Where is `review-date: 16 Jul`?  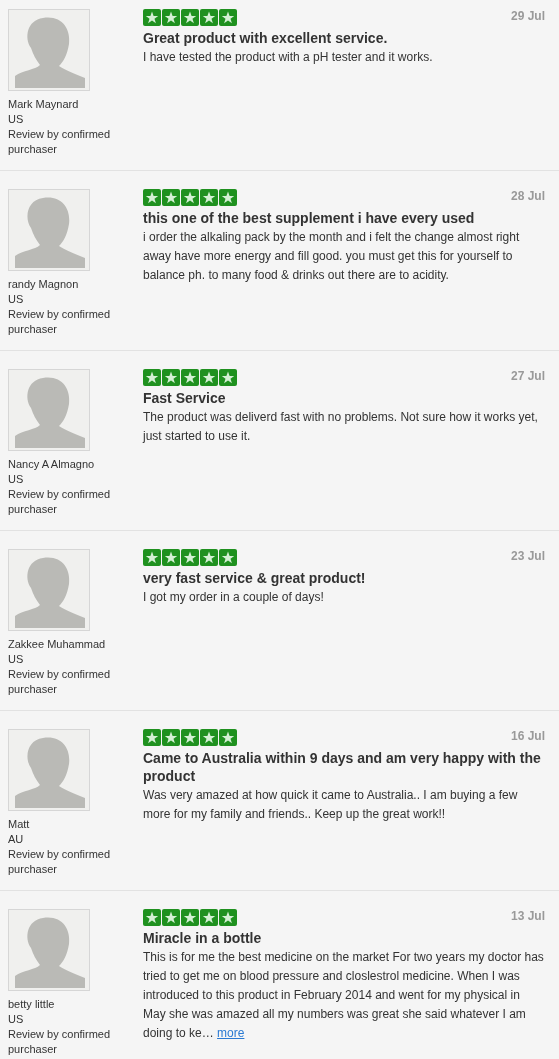
review-date: 16 Jul is located at coordinates (527, 736).